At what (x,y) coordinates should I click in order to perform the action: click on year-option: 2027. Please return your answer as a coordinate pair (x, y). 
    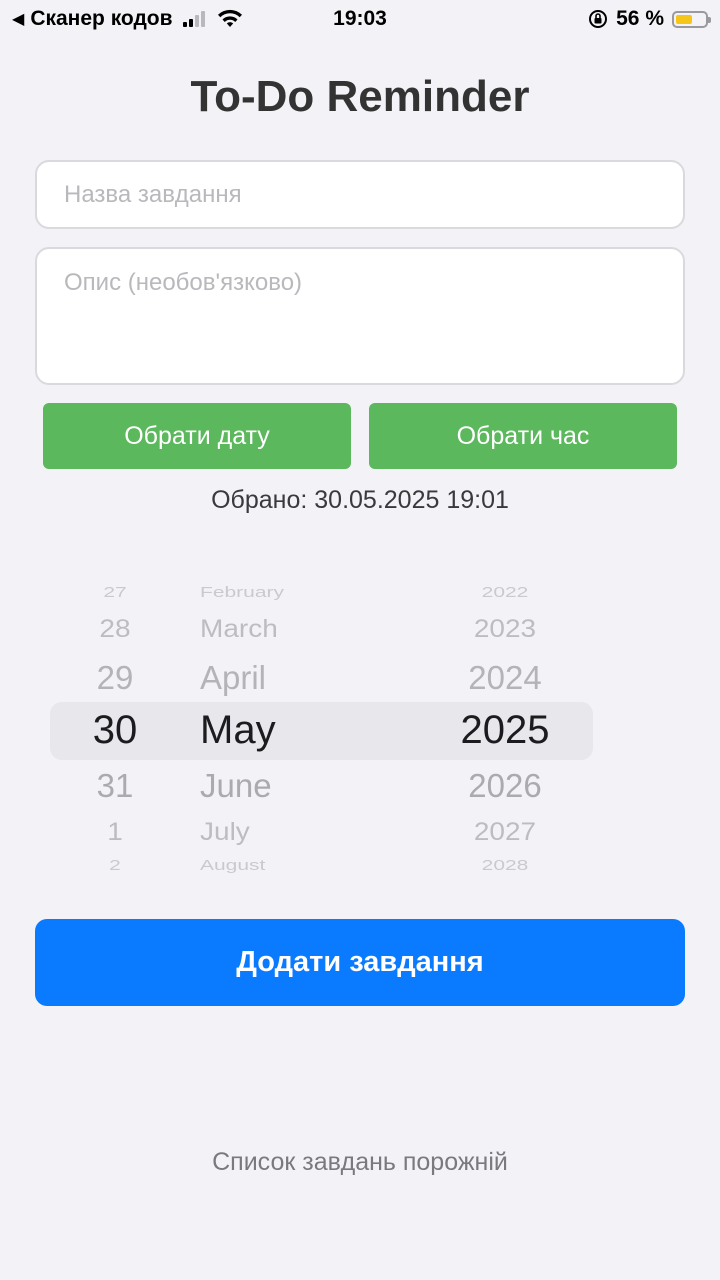
    Looking at the image, I should click on (505, 832).